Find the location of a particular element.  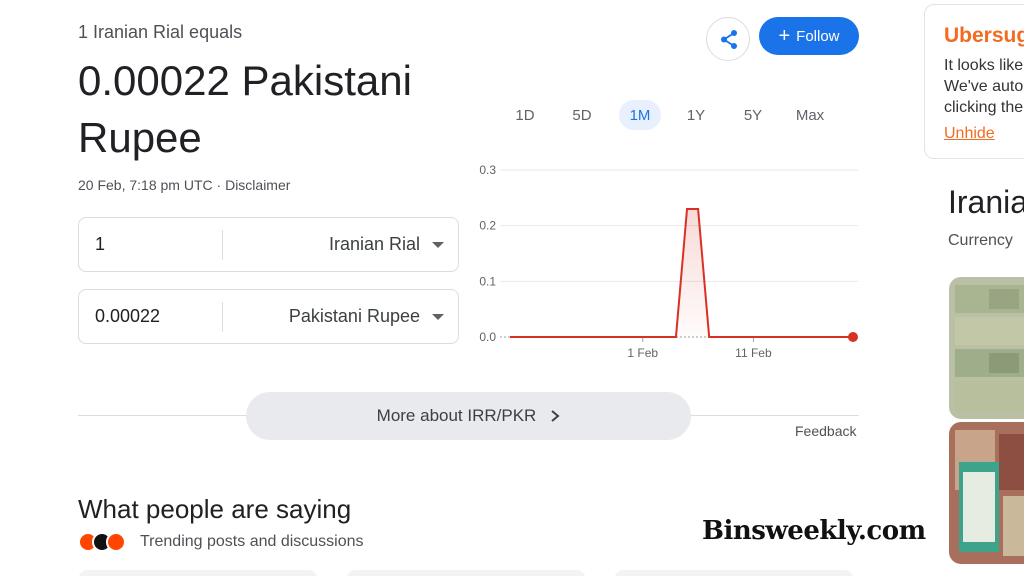

brand-name: Ubersug is located at coordinates (984, 35).